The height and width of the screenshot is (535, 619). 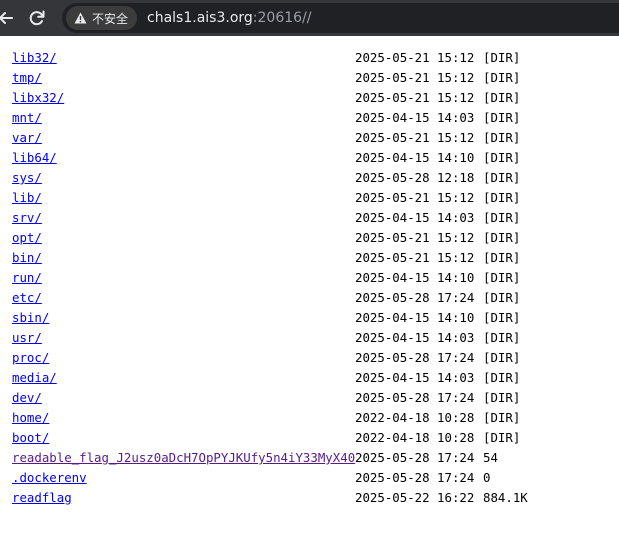 I want to click on browser-toolbar: 不安全 chals1.ais3.org:20616//, so click(x=309, y=18).